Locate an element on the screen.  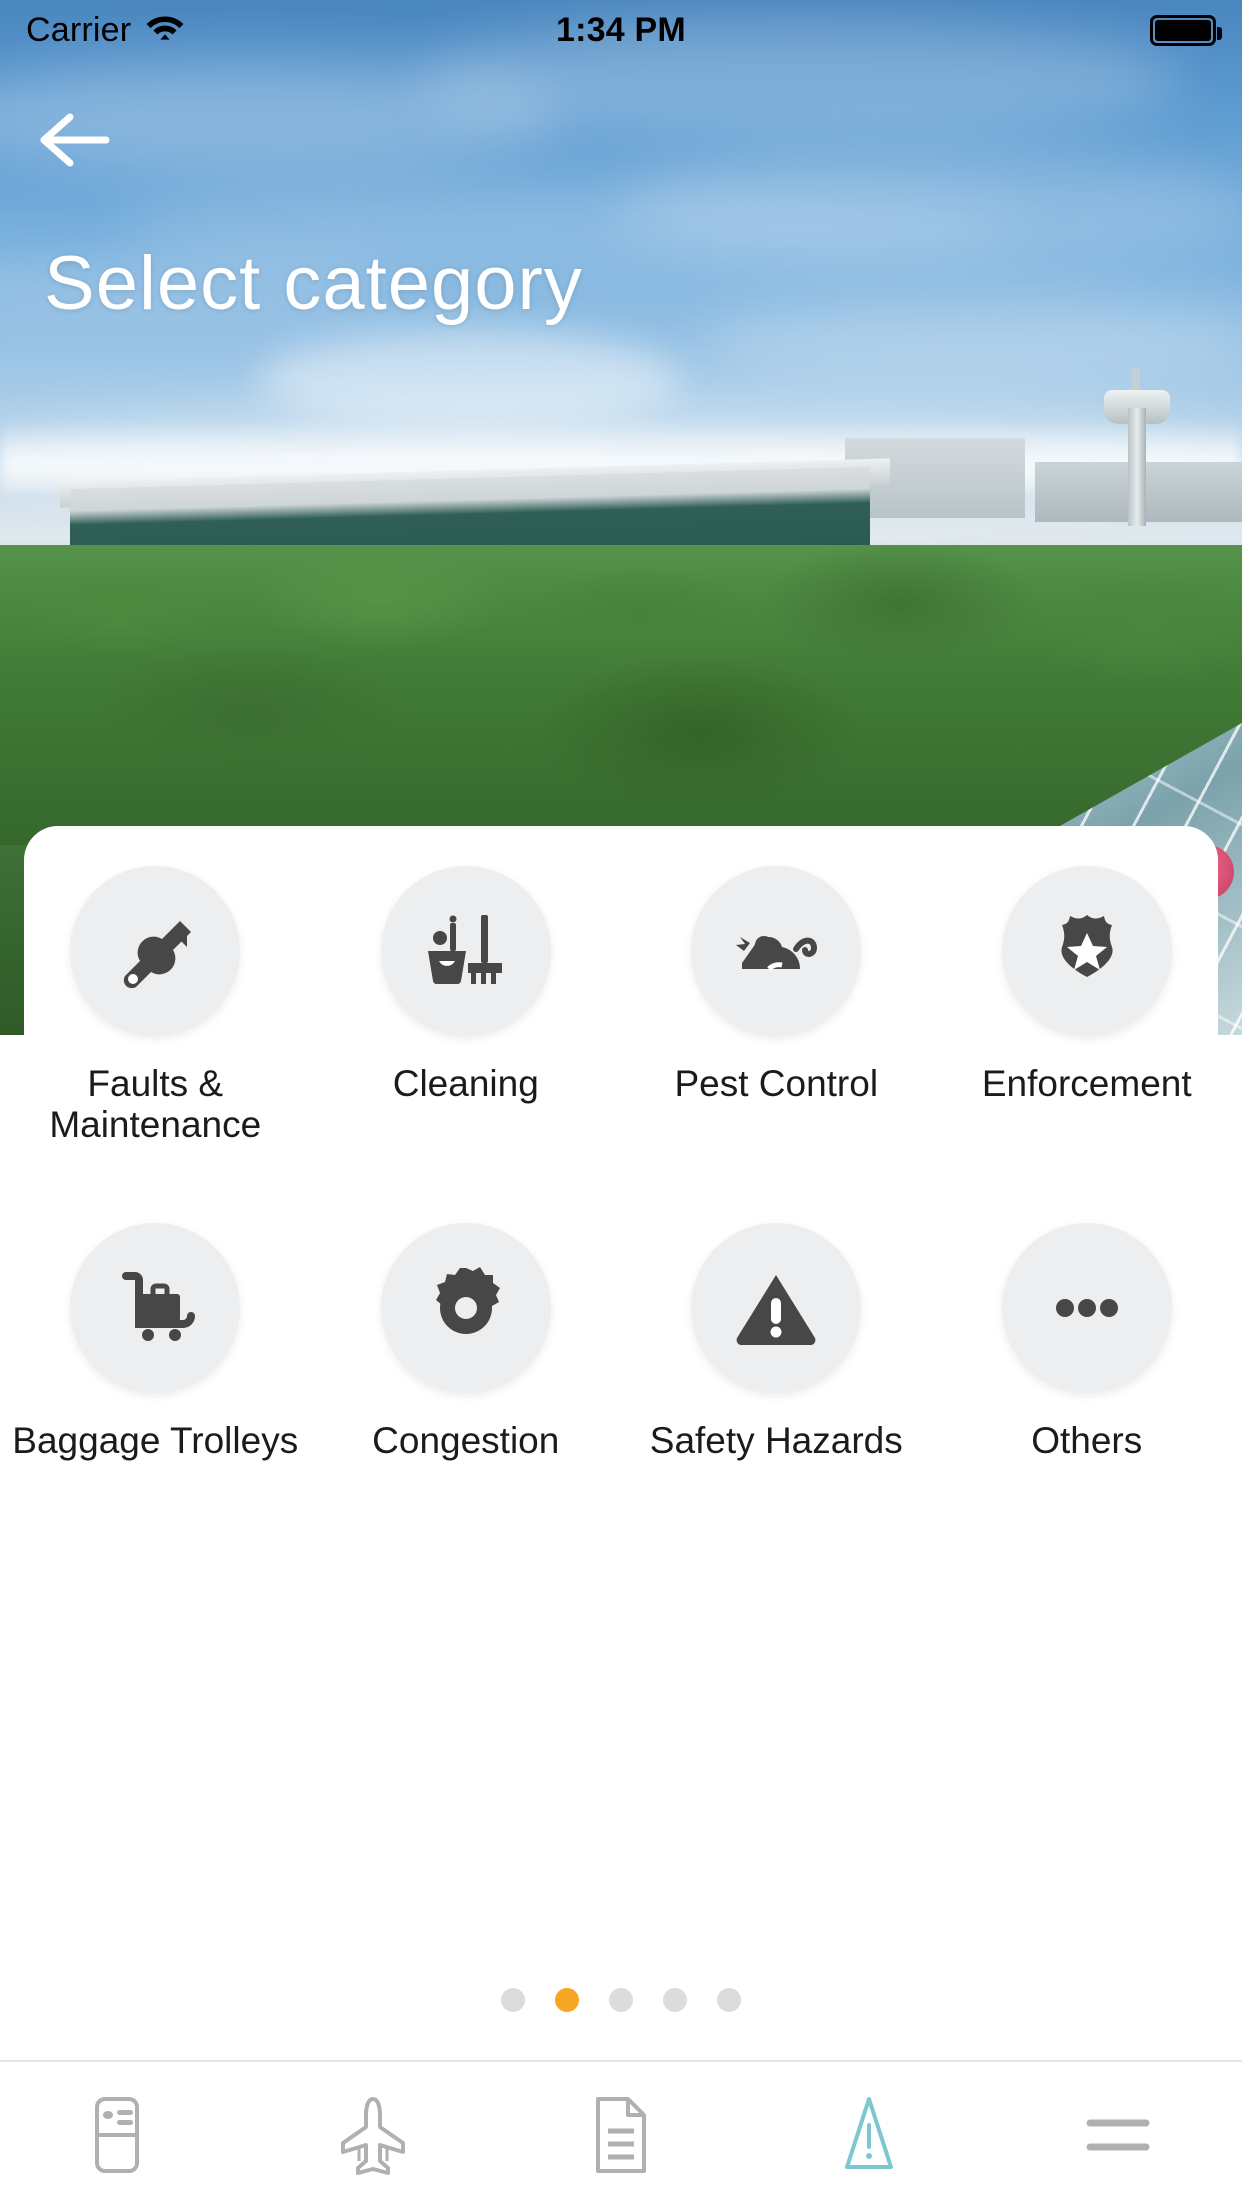
category-cleaning: Cleaning is located at coordinates (466, 1005).